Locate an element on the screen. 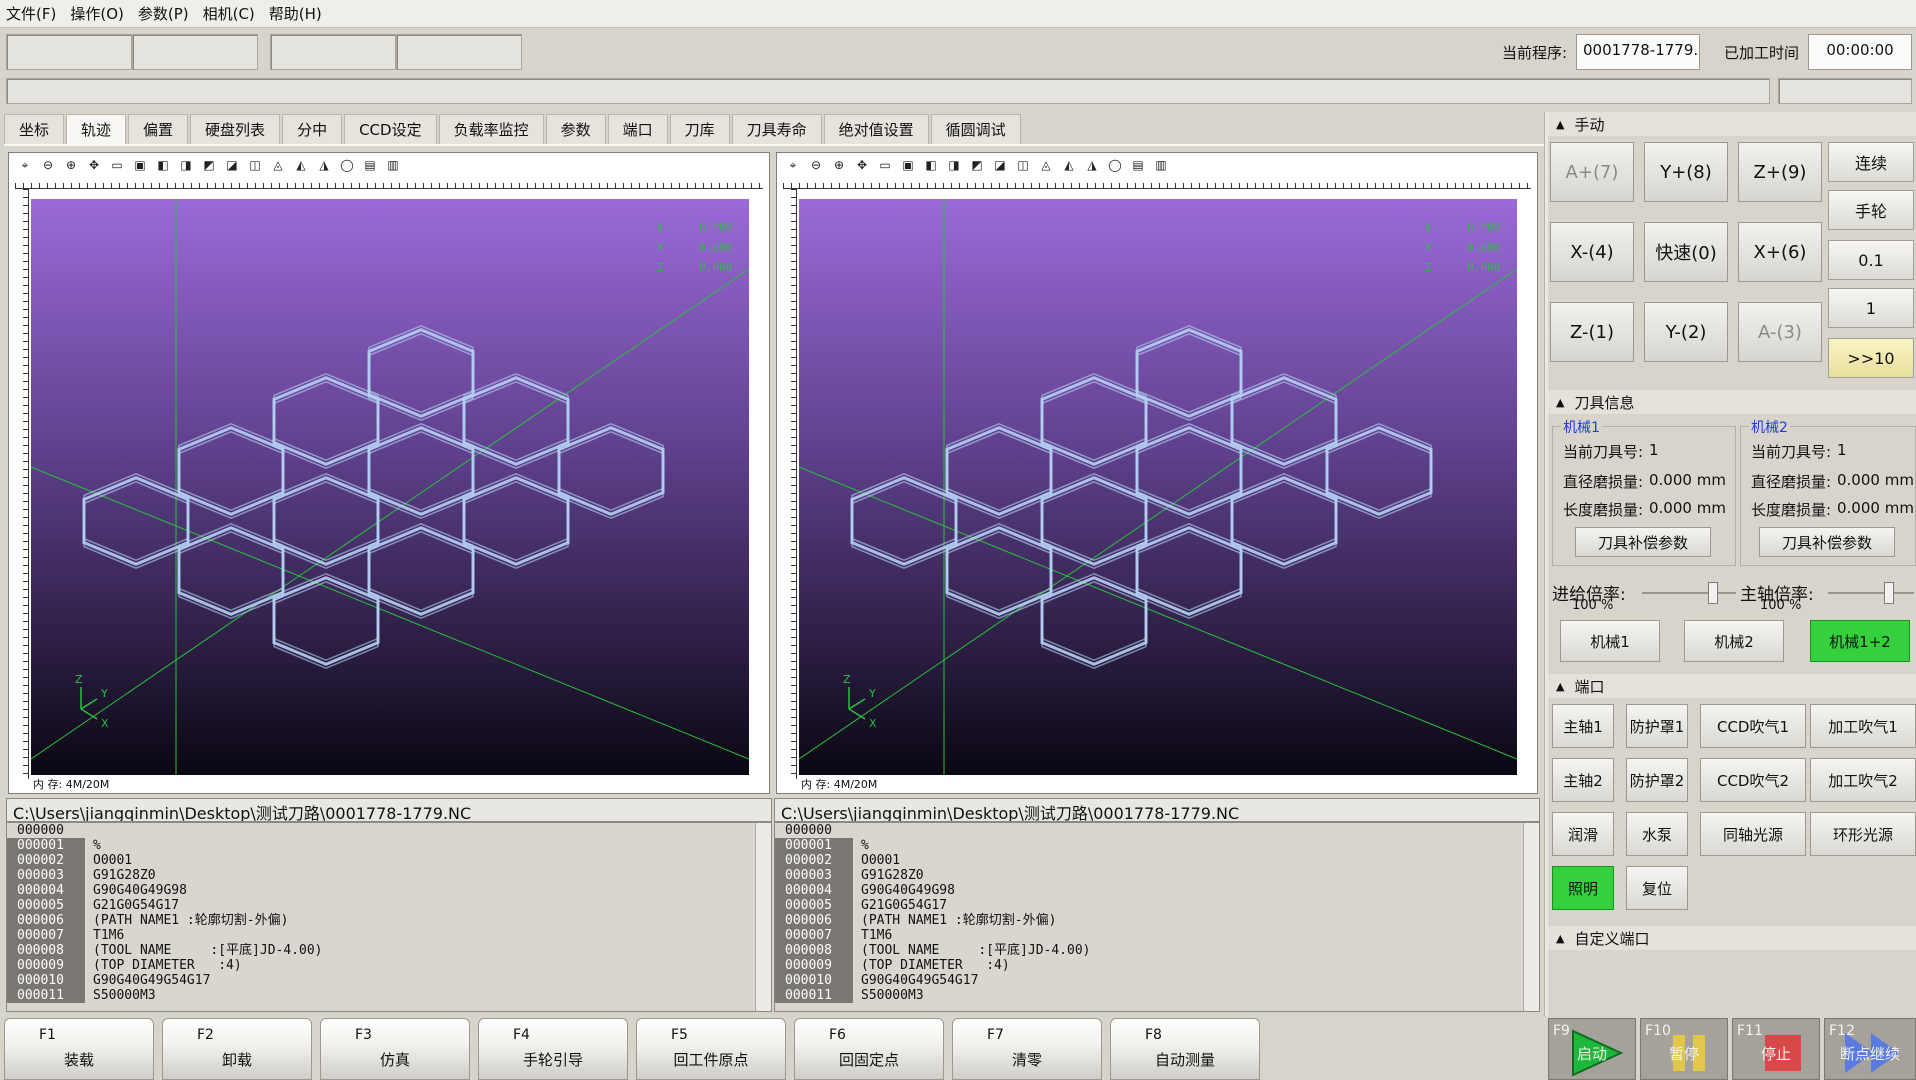 This screenshot has width=1916, height=1080. mode-handwheel-button: 手轮 is located at coordinates (1871, 210).